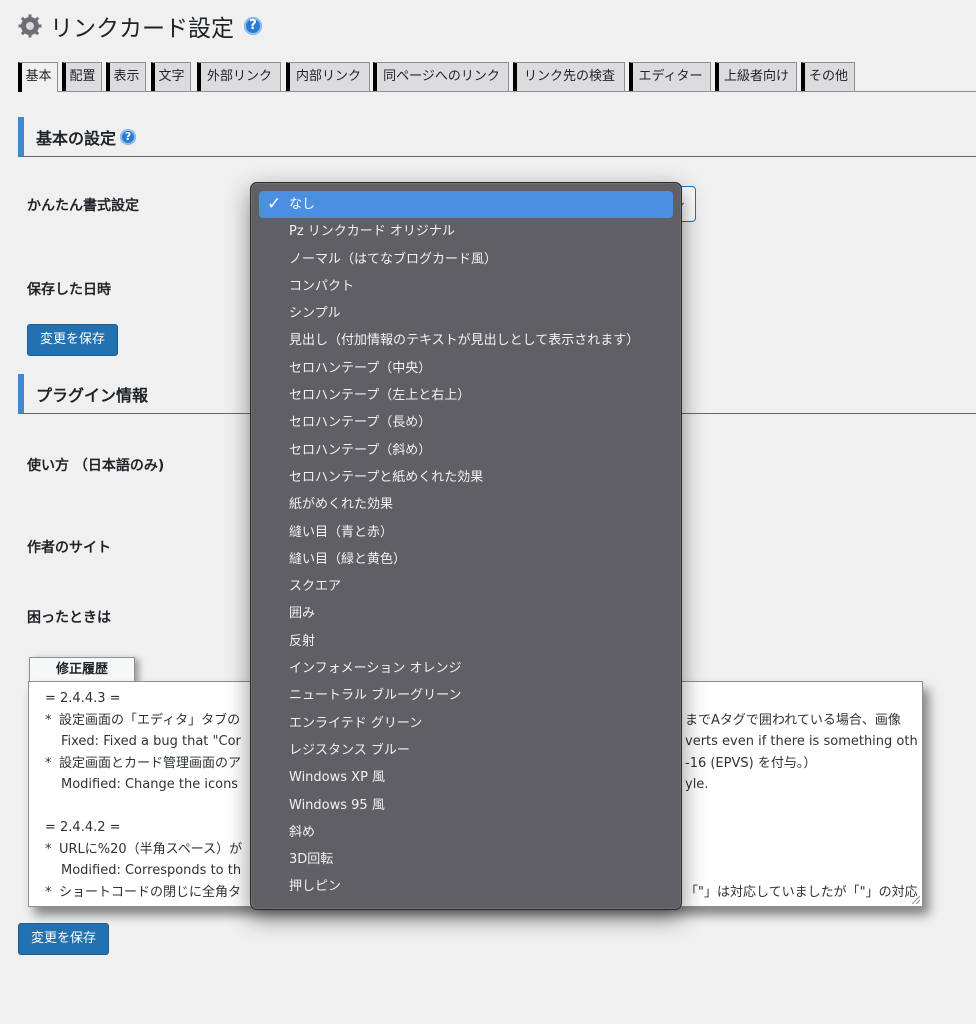 This screenshot has height=1024, width=976. I want to click on author-site-label: 作者のサイト, so click(69, 548).